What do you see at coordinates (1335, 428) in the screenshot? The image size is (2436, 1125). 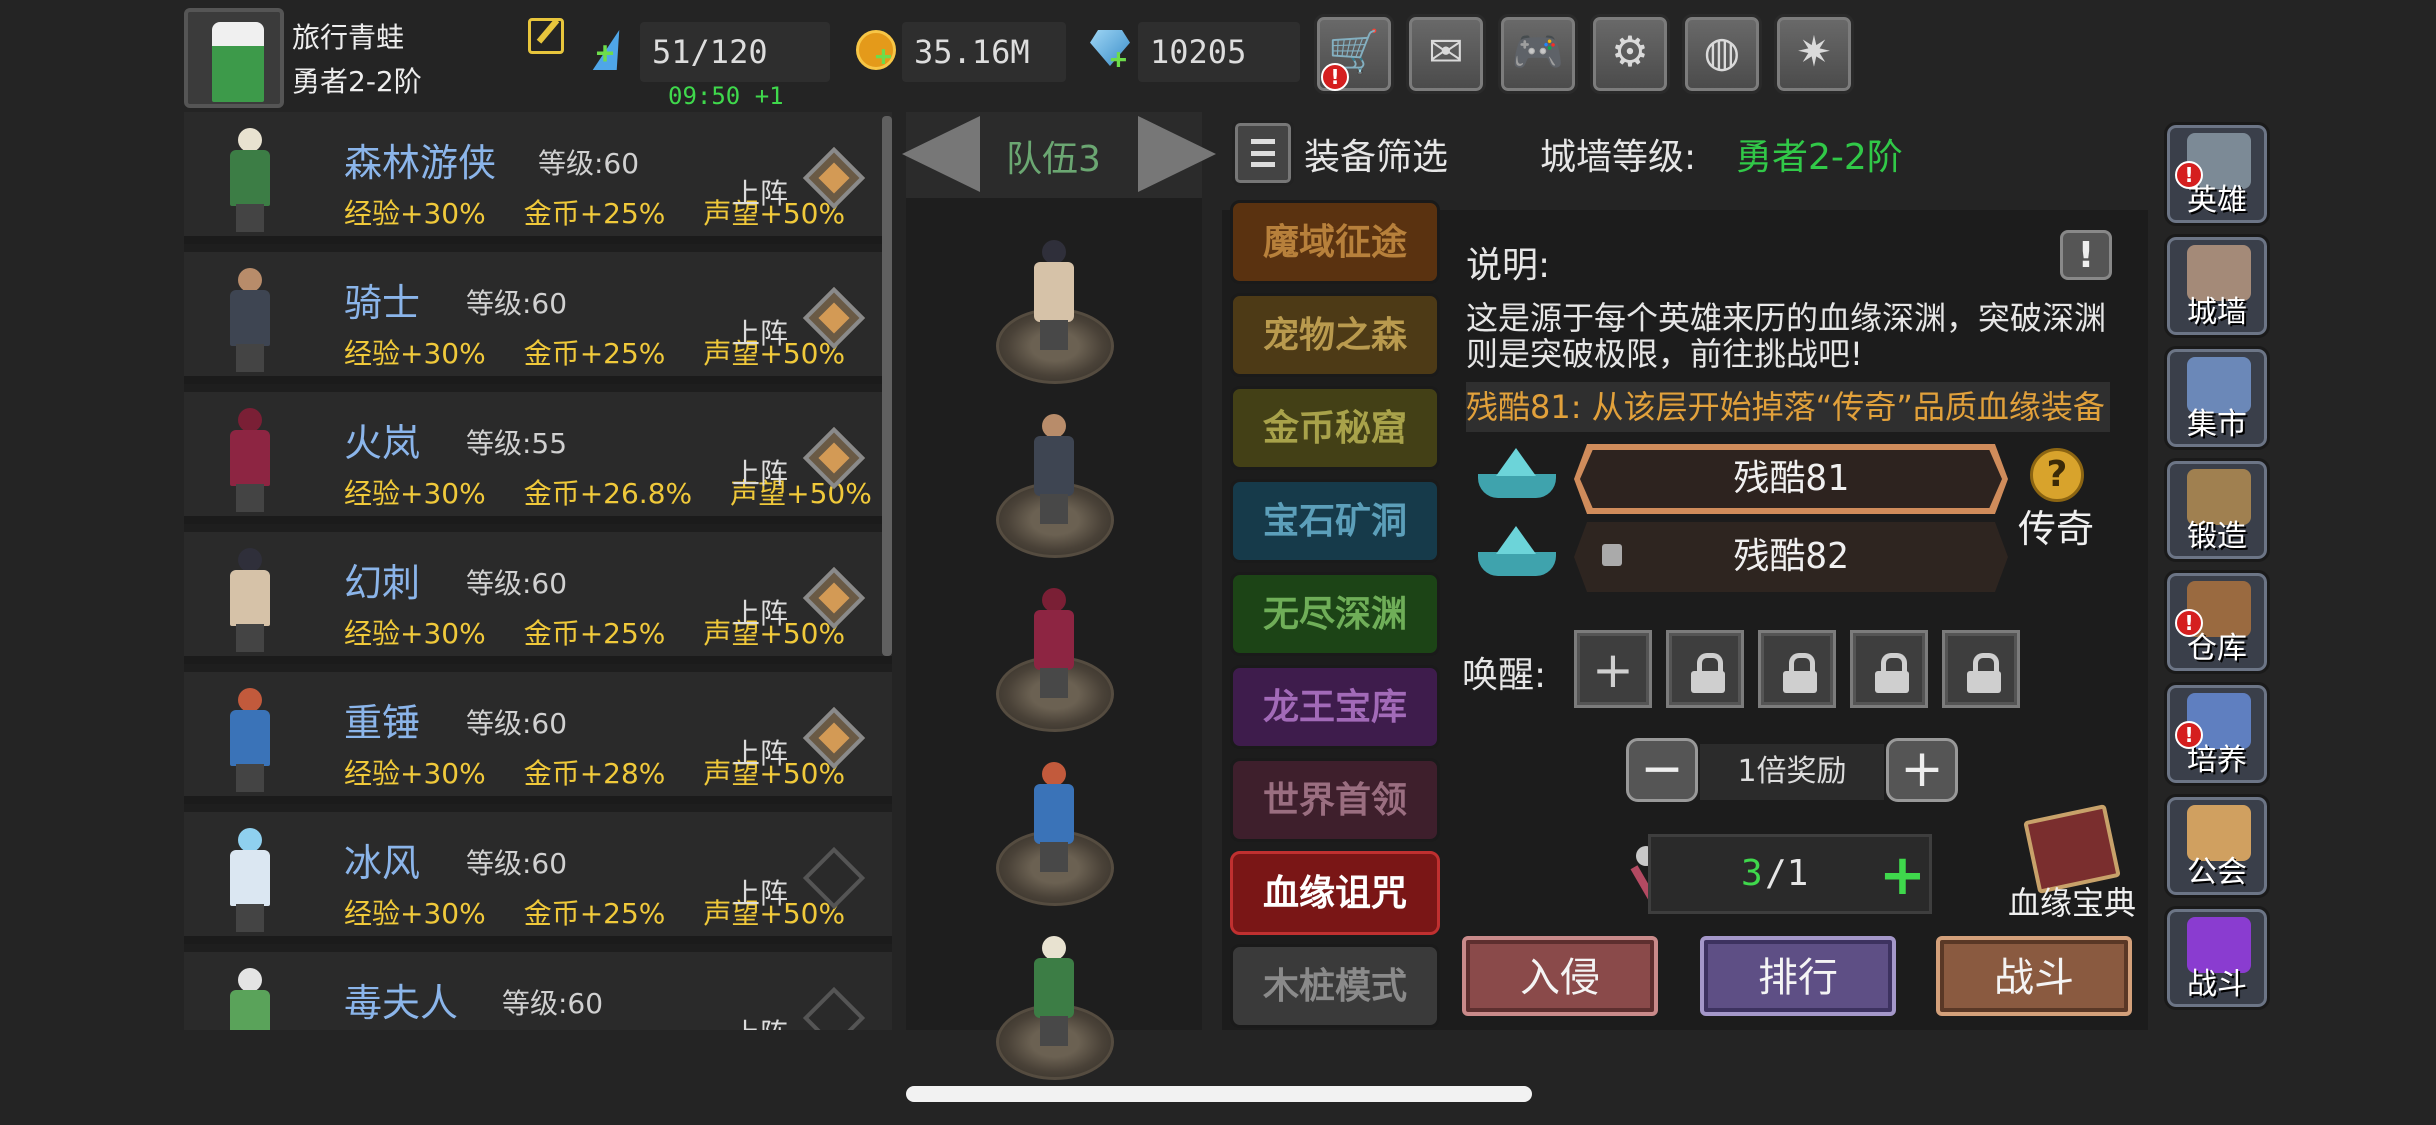 I see `mode-button: 金币秘窟` at bounding box center [1335, 428].